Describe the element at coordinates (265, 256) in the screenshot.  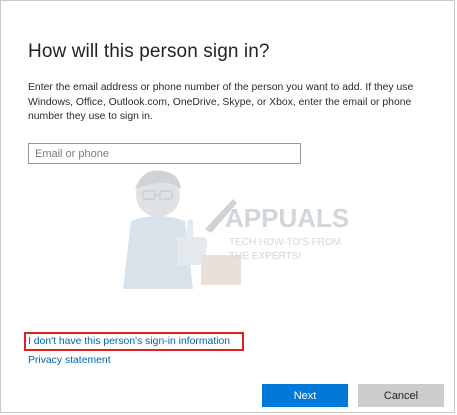
I see `watermark-tagline-2: THE EXPERTS!` at that location.